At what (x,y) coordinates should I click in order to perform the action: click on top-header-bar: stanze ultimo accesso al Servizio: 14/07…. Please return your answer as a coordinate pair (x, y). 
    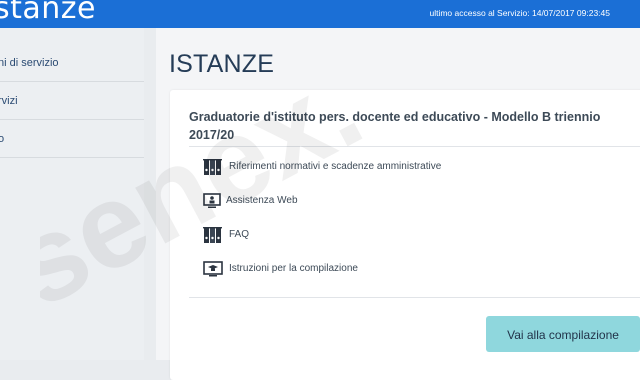
    Looking at the image, I should click on (320, 14).